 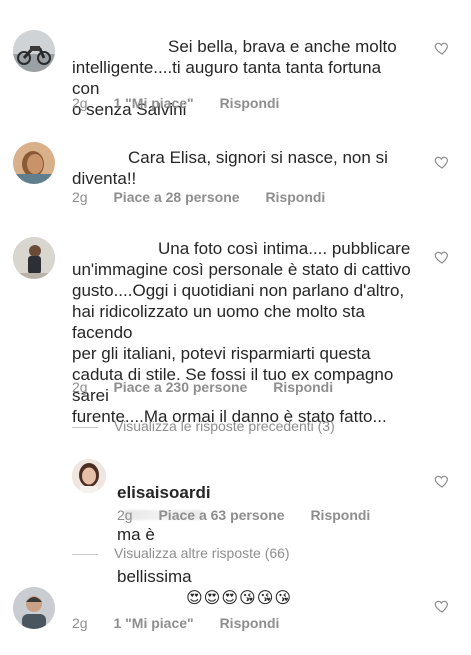 I want to click on comment-meta: 2g Piace a 230 persone Rispondi, so click(x=213, y=387).